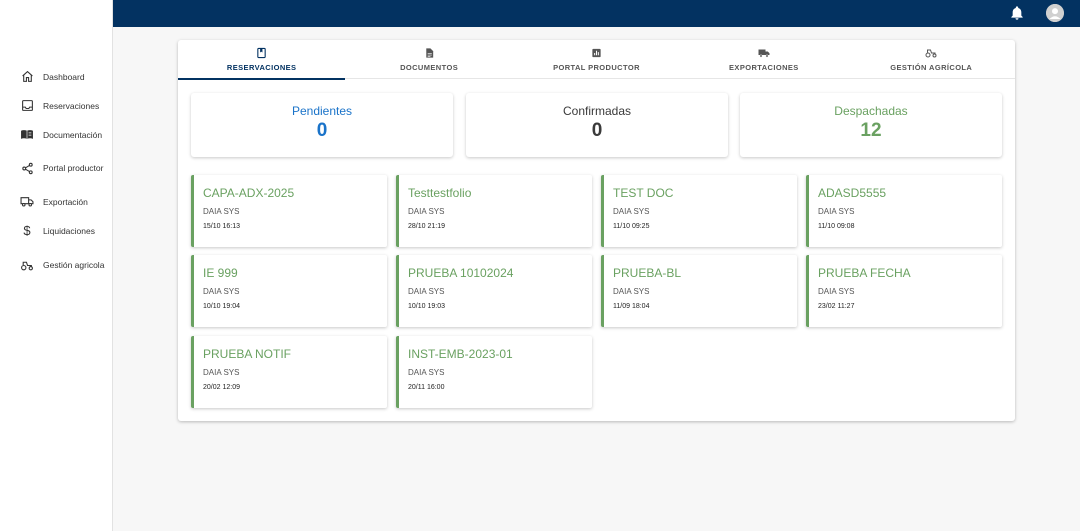 This screenshot has height=531, width=1080. I want to click on stat-value: 12, so click(871, 130).